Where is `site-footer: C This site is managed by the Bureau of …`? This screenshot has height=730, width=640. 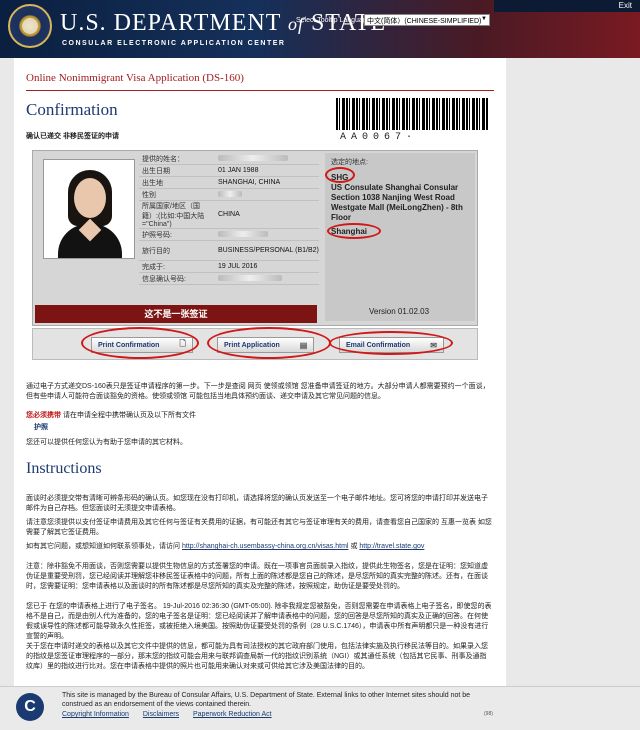 site-footer: C This site is managed by the Bureau of … is located at coordinates (320, 708).